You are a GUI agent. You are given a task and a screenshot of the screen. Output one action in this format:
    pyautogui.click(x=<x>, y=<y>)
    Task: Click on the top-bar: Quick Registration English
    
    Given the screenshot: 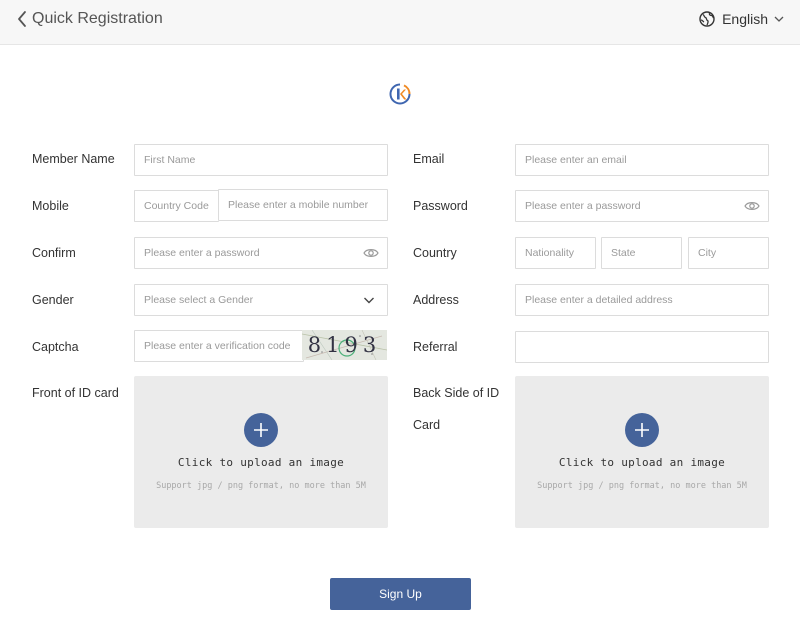 What is the action you would take?
    pyautogui.click(x=400, y=22)
    